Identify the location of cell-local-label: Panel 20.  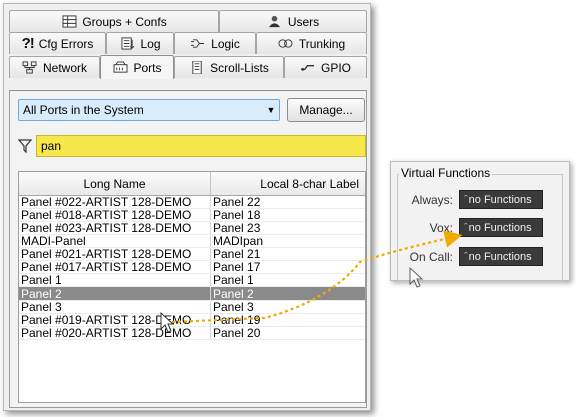
(237, 333).